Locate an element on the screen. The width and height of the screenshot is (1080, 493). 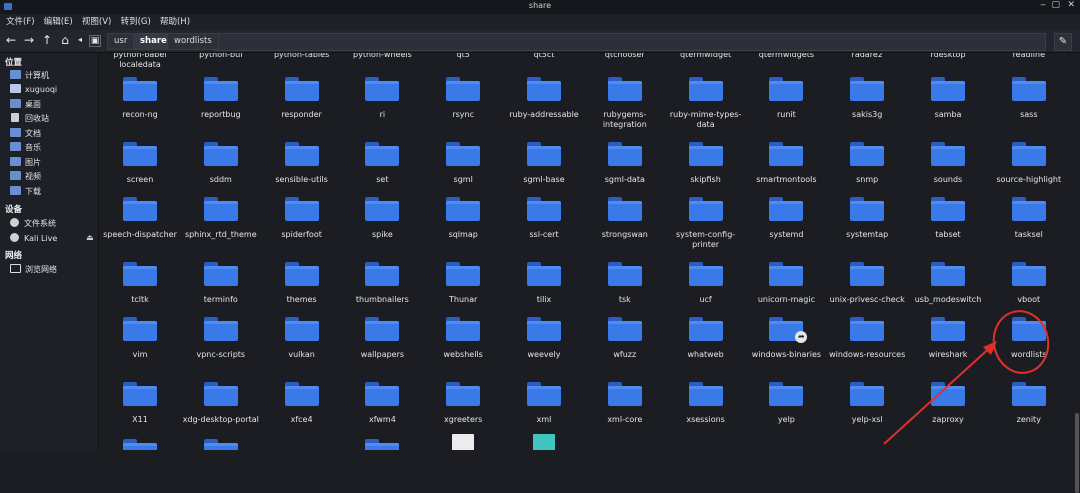
folder-item: speech-dispatcher is located at coordinates (140, 218).